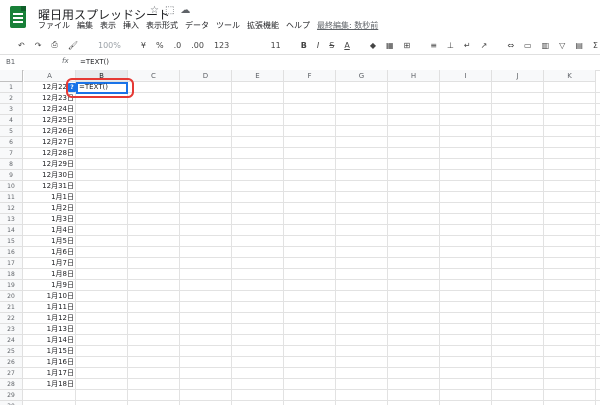  I want to click on increase-decimal-button: .00, so click(197, 45).